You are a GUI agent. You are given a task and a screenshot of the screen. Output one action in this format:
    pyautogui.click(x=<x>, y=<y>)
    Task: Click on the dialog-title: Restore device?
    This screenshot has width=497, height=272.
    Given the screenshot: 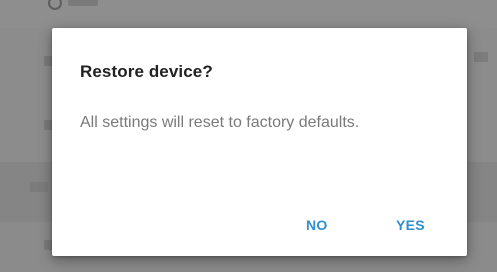 What is the action you would take?
    pyautogui.click(x=146, y=71)
    